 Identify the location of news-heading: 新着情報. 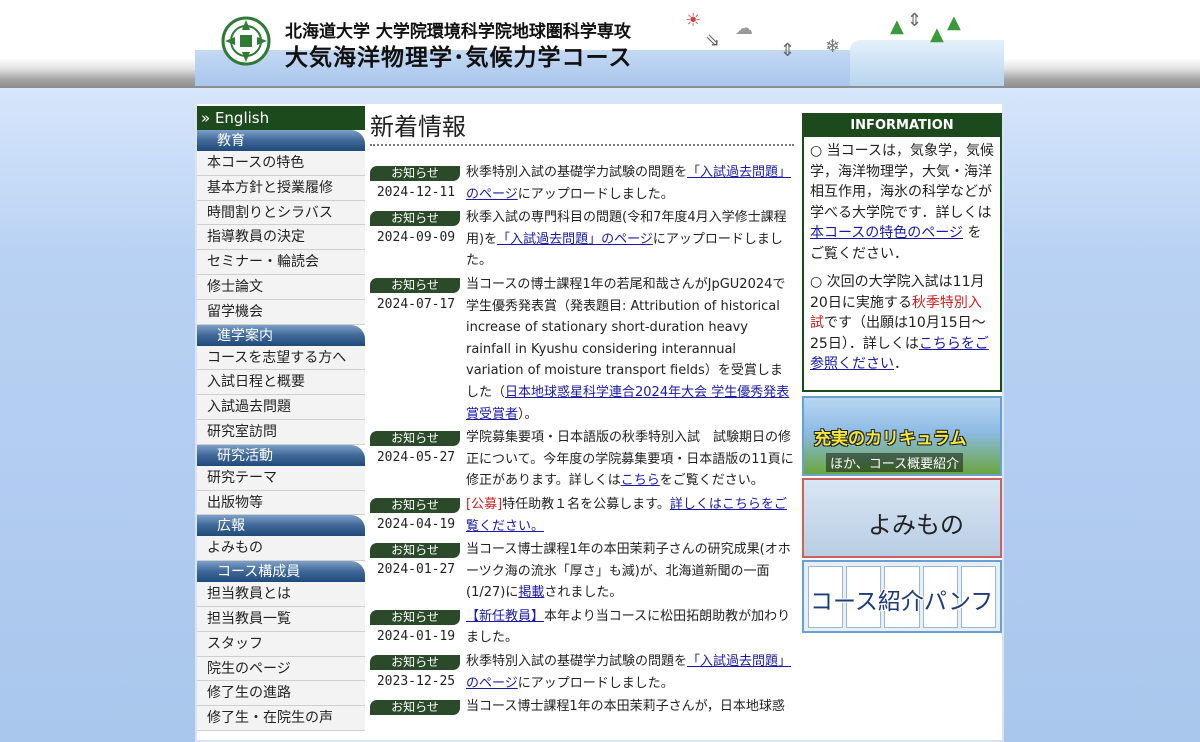
(582, 127).